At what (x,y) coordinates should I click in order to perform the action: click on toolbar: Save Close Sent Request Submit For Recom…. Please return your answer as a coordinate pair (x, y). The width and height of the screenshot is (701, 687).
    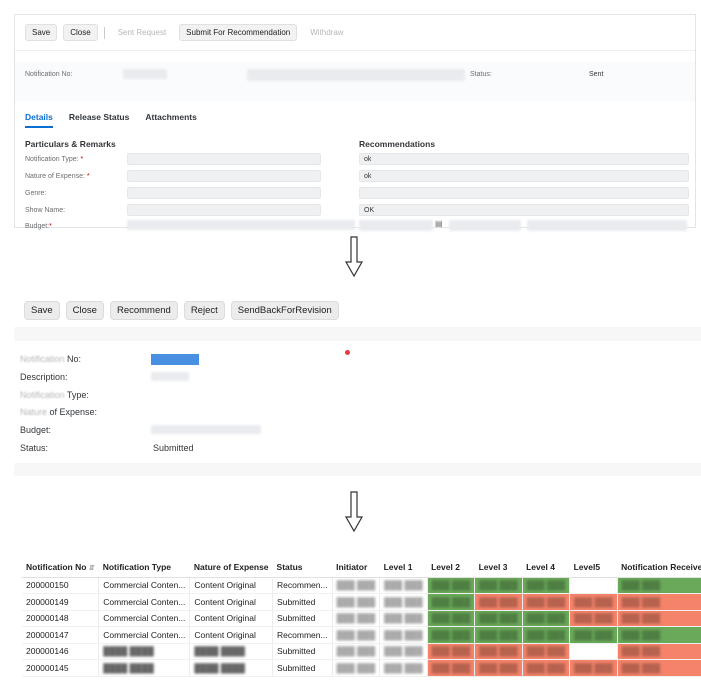
    Looking at the image, I should click on (355, 33).